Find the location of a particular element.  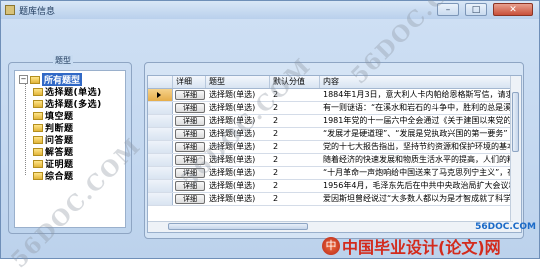

close-button: ✕ is located at coordinates (513, 9).